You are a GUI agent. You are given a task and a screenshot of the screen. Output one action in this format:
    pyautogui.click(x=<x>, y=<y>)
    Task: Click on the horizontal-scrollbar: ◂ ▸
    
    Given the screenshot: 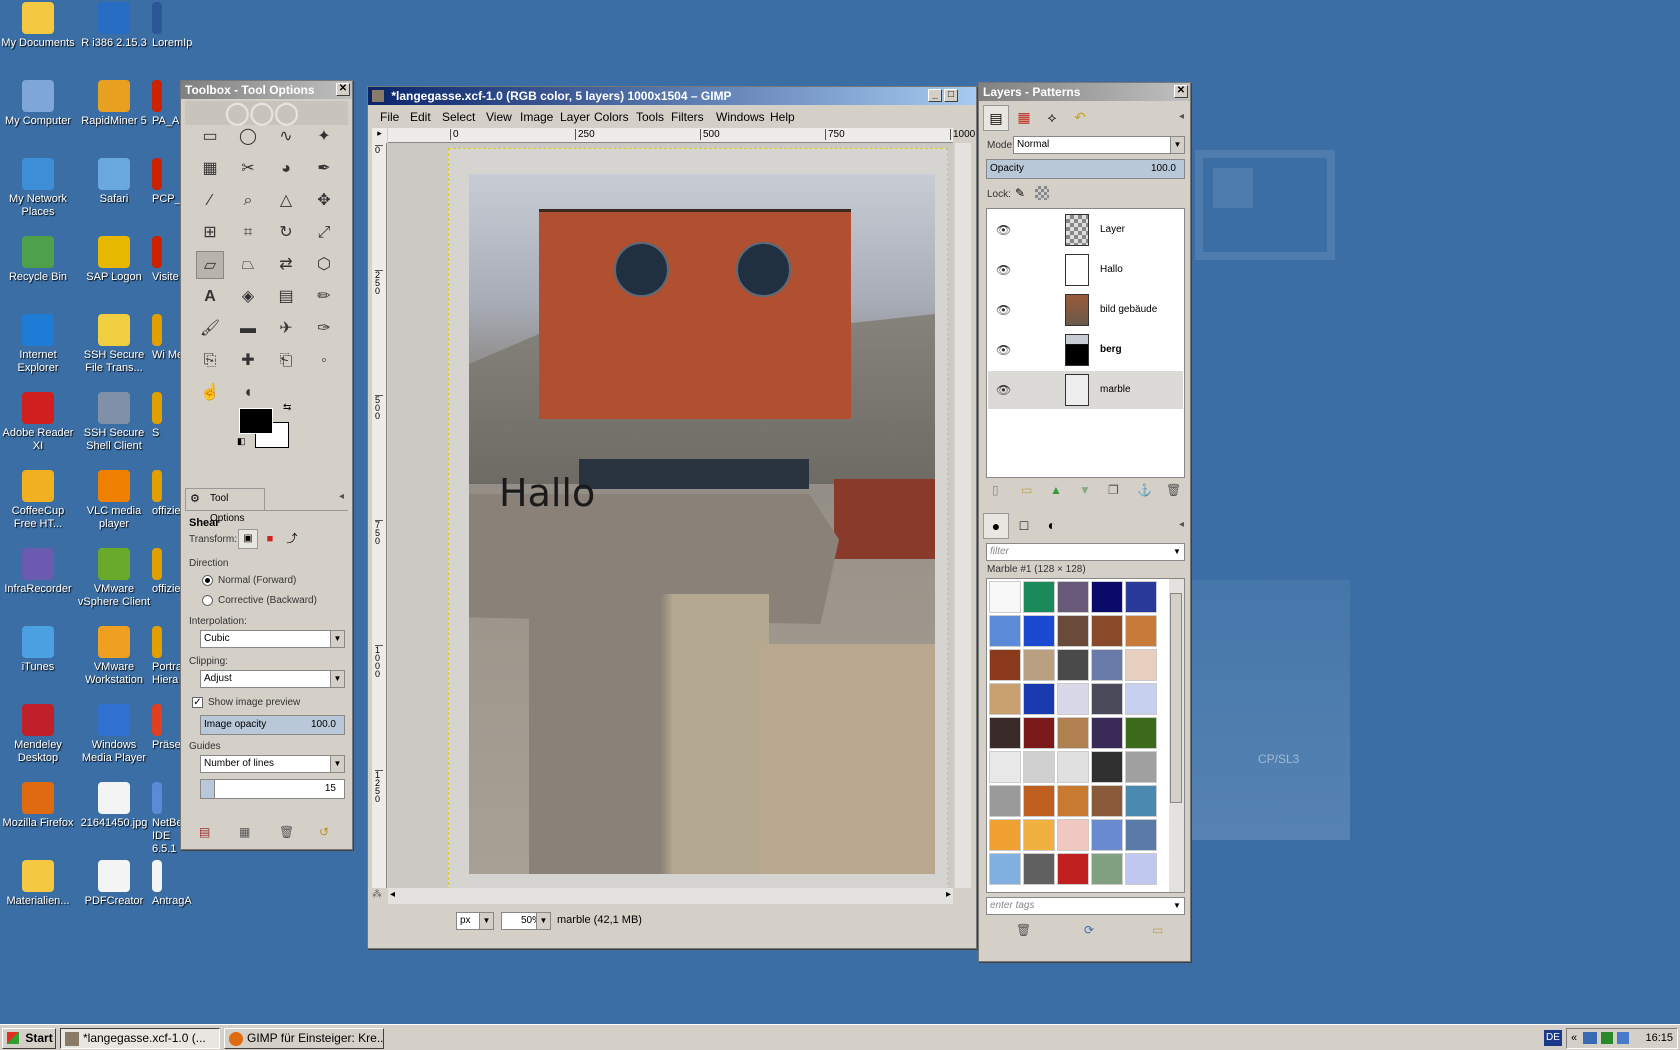 What is the action you would take?
    pyautogui.click(x=670, y=896)
    